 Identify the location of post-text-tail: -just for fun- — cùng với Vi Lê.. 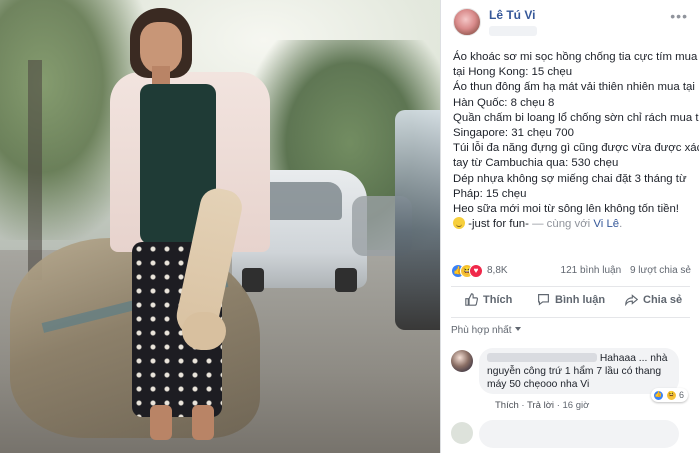
(573, 224).